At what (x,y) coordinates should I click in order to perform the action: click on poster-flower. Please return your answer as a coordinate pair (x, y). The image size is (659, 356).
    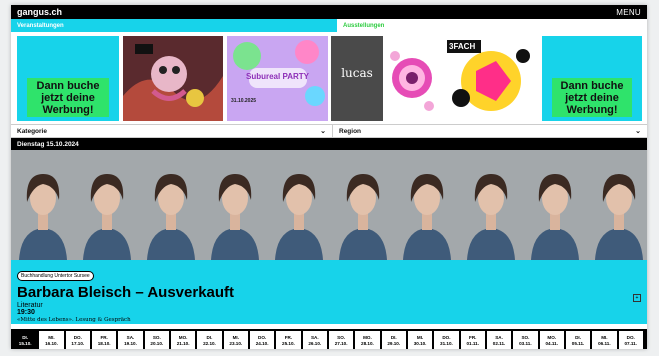
    Looking at the image, I should click on (412, 78).